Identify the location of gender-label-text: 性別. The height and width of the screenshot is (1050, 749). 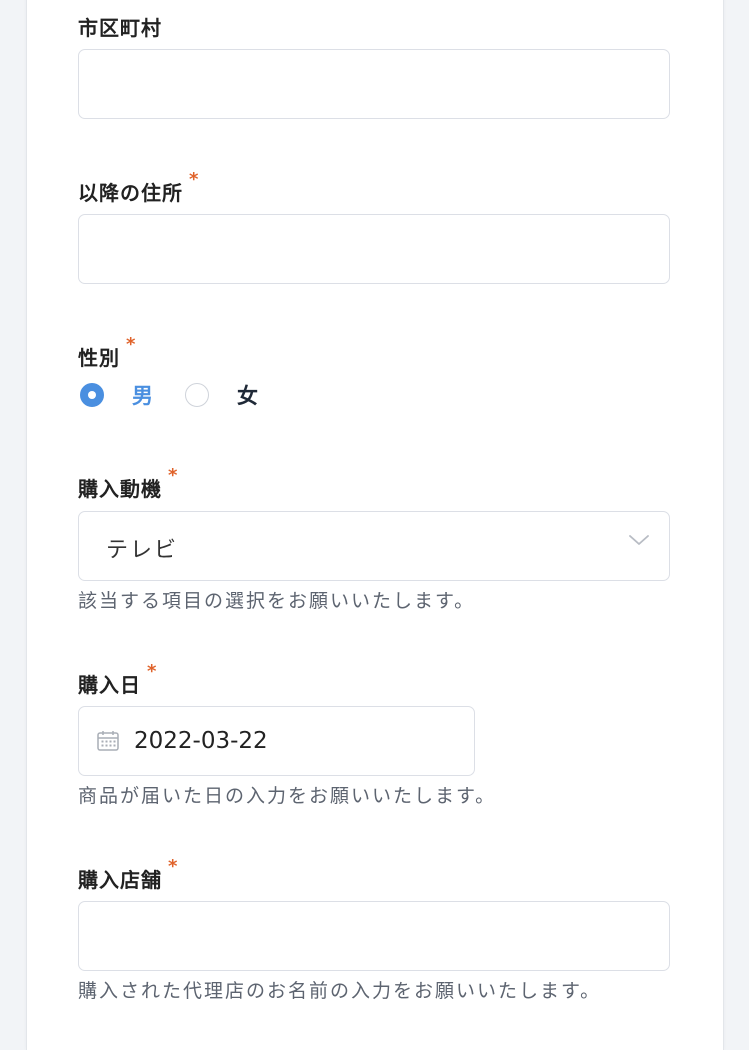
(99, 358).